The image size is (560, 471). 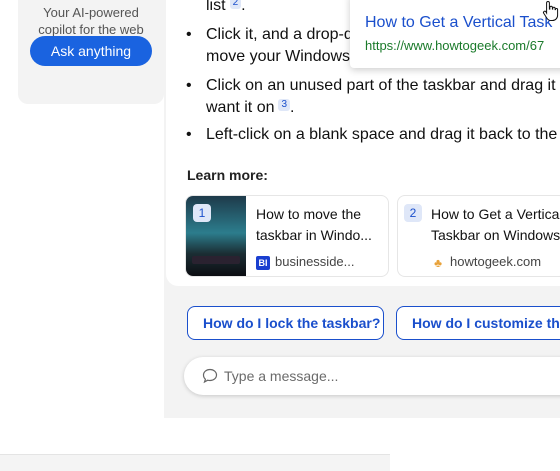 I want to click on hand-cursor-icon, so click(x=550, y=10).